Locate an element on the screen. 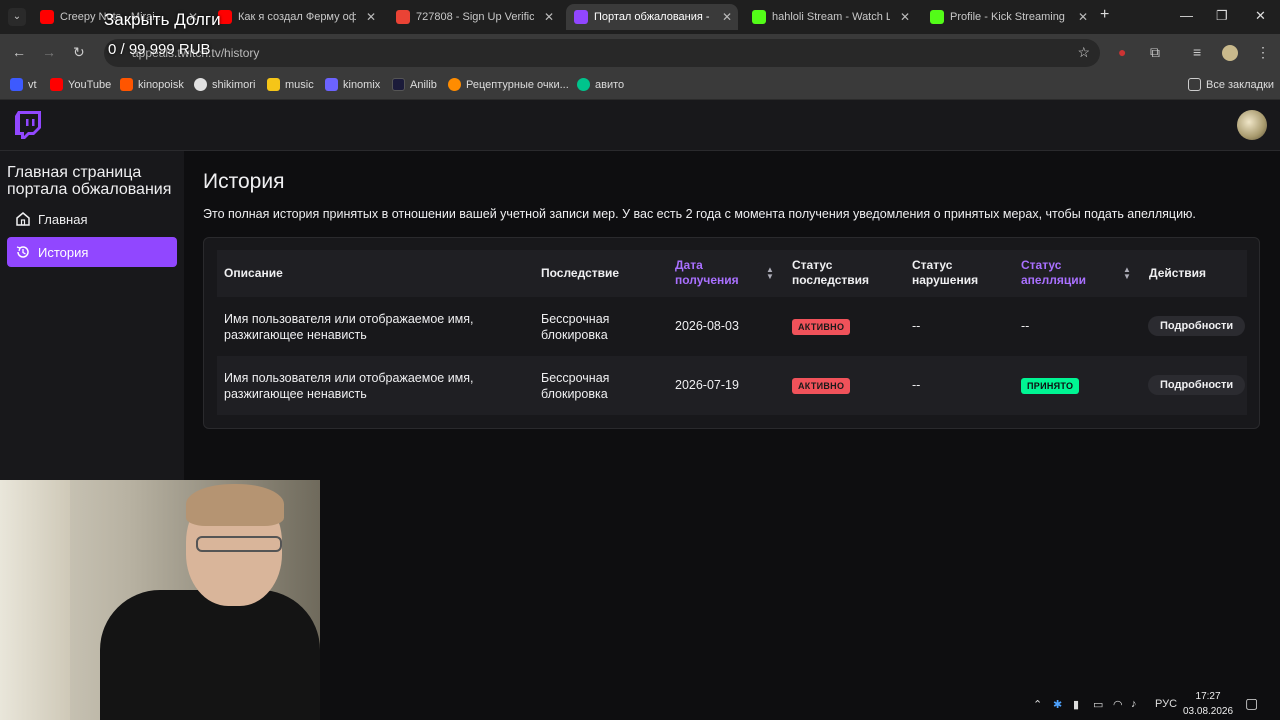 The height and width of the screenshot is (720, 1280). bookmark-vt: vt is located at coordinates (23, 84).